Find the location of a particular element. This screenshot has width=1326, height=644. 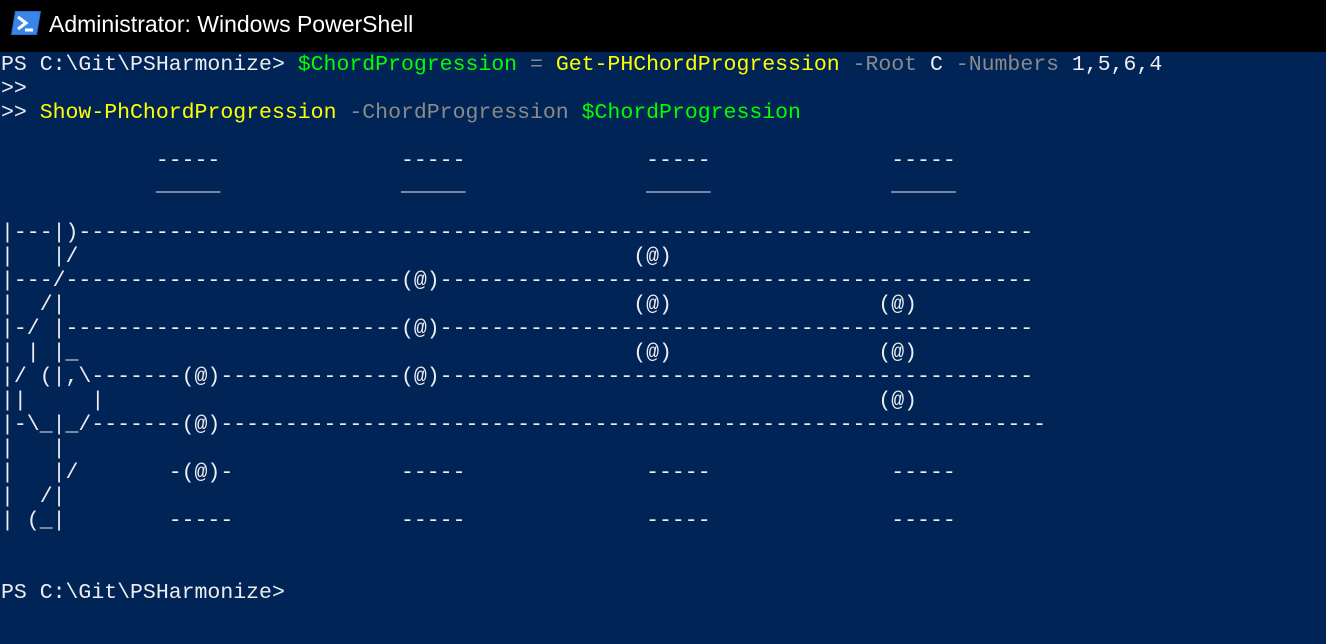

parameter-token: -Root is located at coordinates (878, 65).